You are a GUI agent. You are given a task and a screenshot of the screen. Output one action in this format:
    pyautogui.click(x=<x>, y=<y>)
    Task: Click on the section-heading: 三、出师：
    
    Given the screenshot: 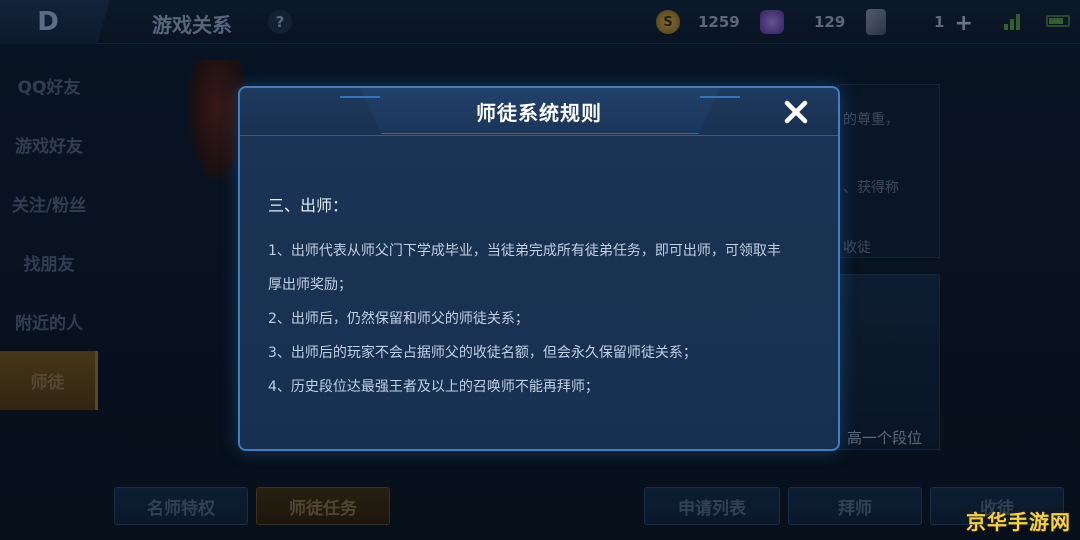 What is the action you would take?
    pyautogui.click(x=308, y=205)
    